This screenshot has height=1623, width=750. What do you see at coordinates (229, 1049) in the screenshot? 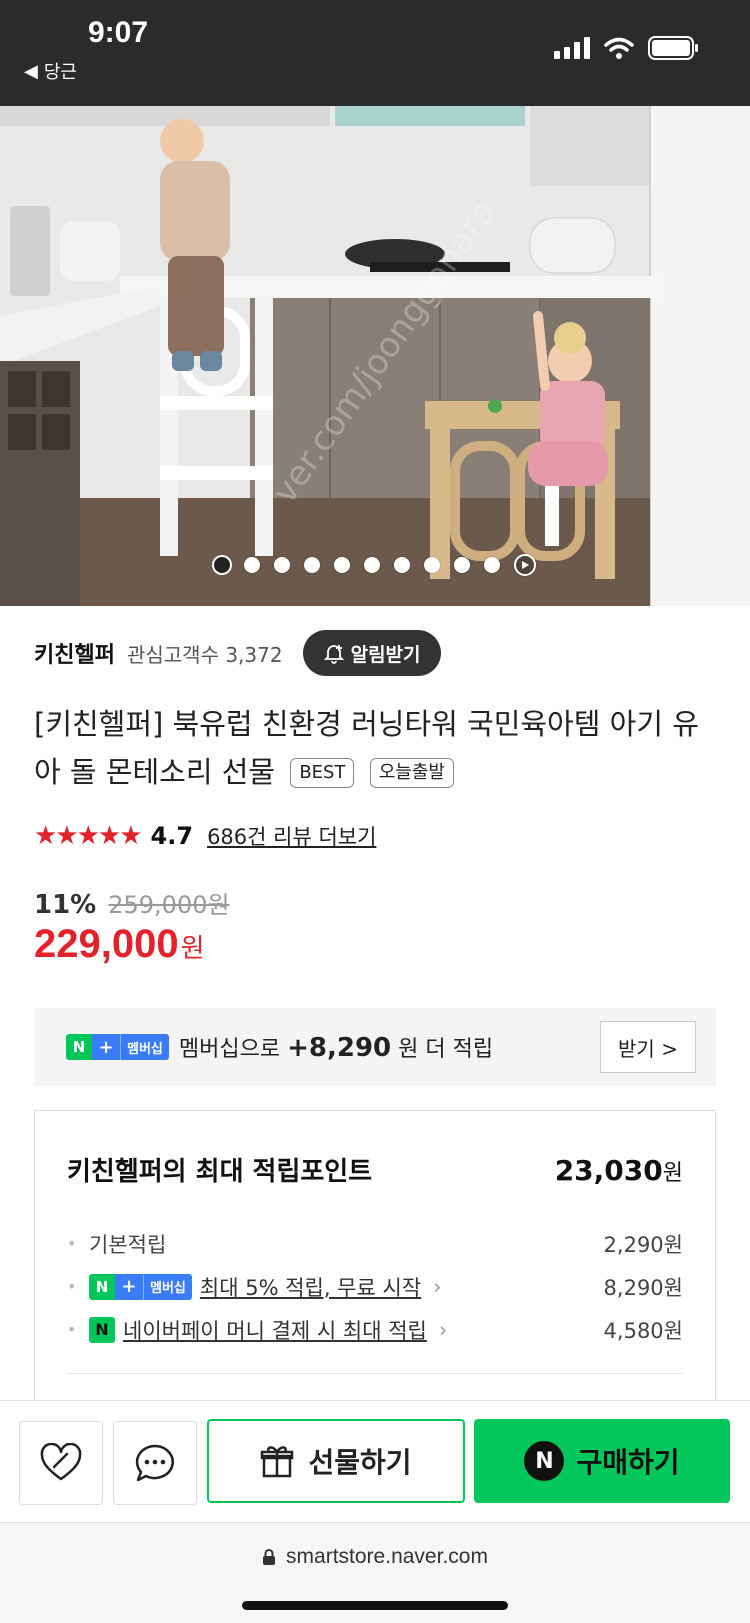
I see `membership-text-prefix: 멤버십으로` at bounding box center [229, 1049].